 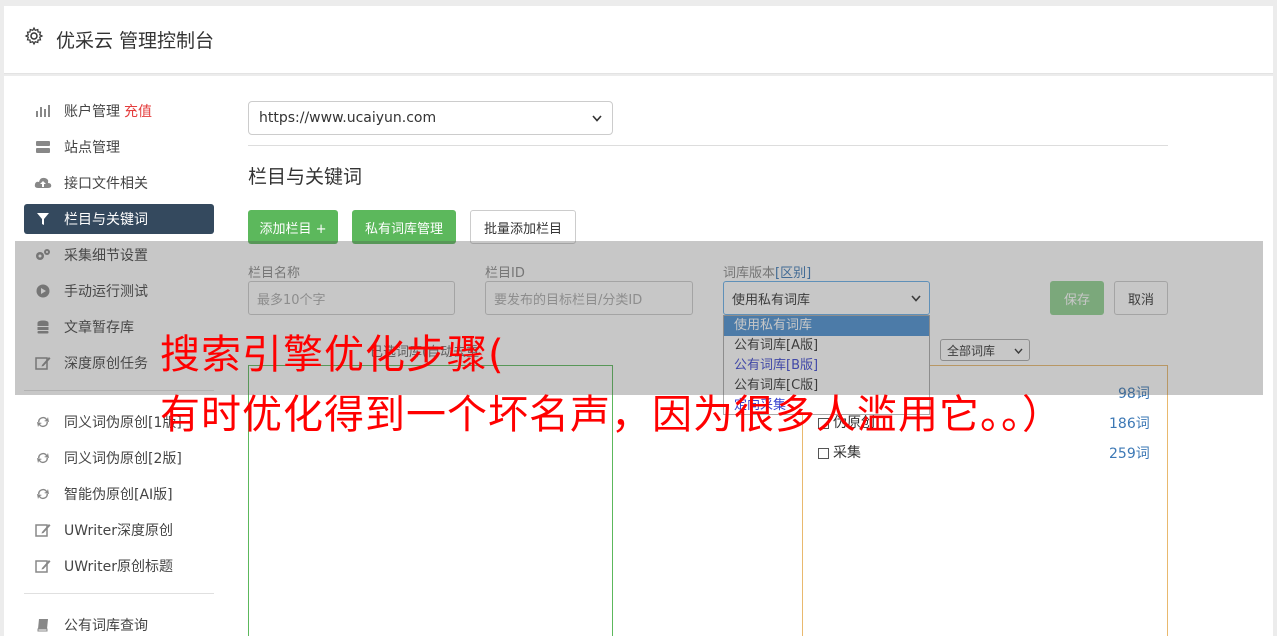 I want to click on app-title: 优采云 管理控制台, so click(x=135, y=41).